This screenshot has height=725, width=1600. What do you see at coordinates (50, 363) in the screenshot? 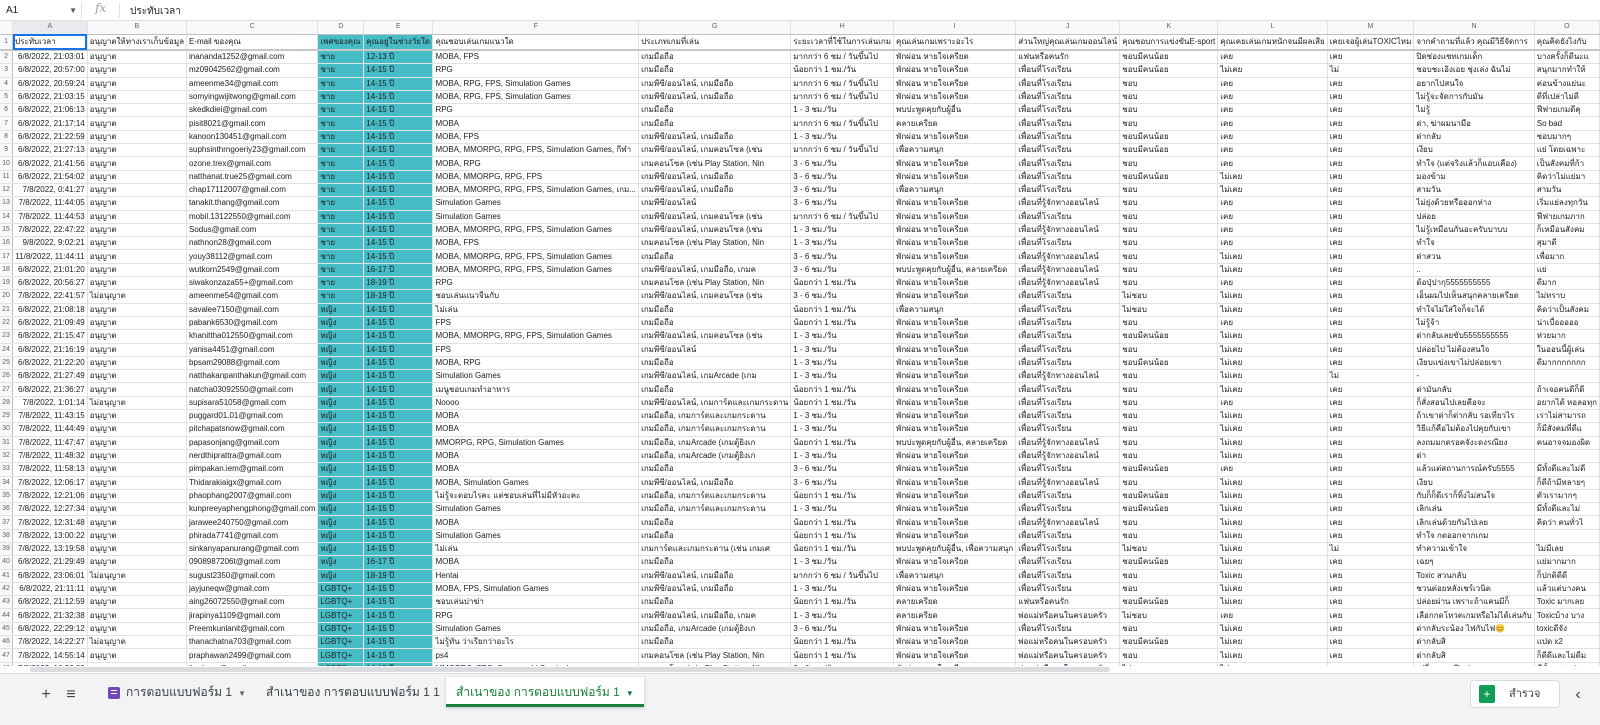
I see `cell: 6/8/2022, 21:22:20` at bounding box center [50, 363].